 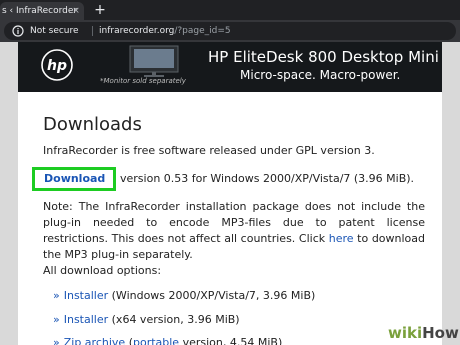 I want to click on browser-tab: s ‹ InfraRecorder ×, so click(x=42, y=11).